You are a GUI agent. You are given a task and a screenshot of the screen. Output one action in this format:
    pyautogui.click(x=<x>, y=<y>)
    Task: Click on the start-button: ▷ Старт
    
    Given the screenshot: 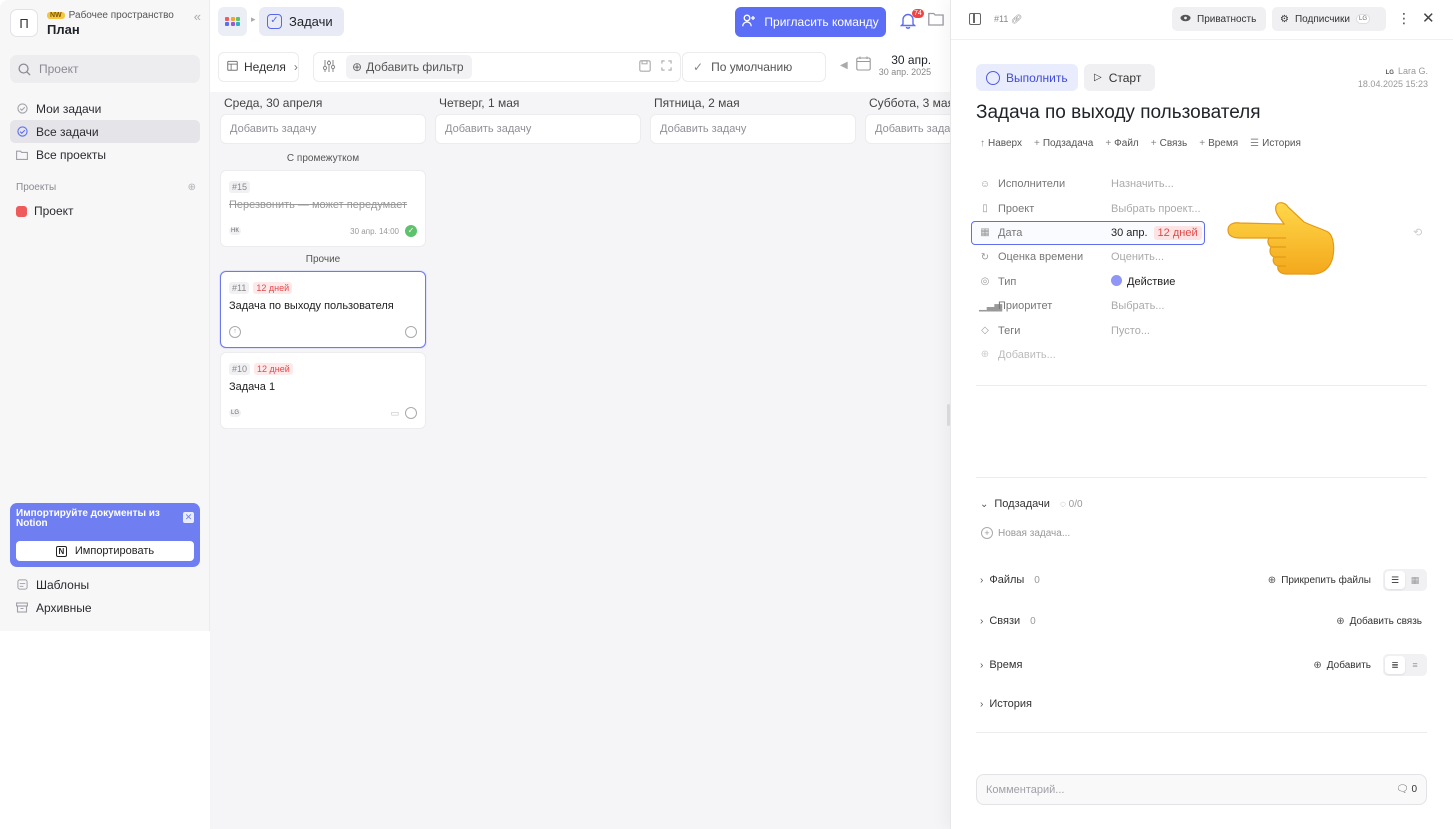 What is the action you would take?
    pyautogui.click(x=1119, y=77)
    